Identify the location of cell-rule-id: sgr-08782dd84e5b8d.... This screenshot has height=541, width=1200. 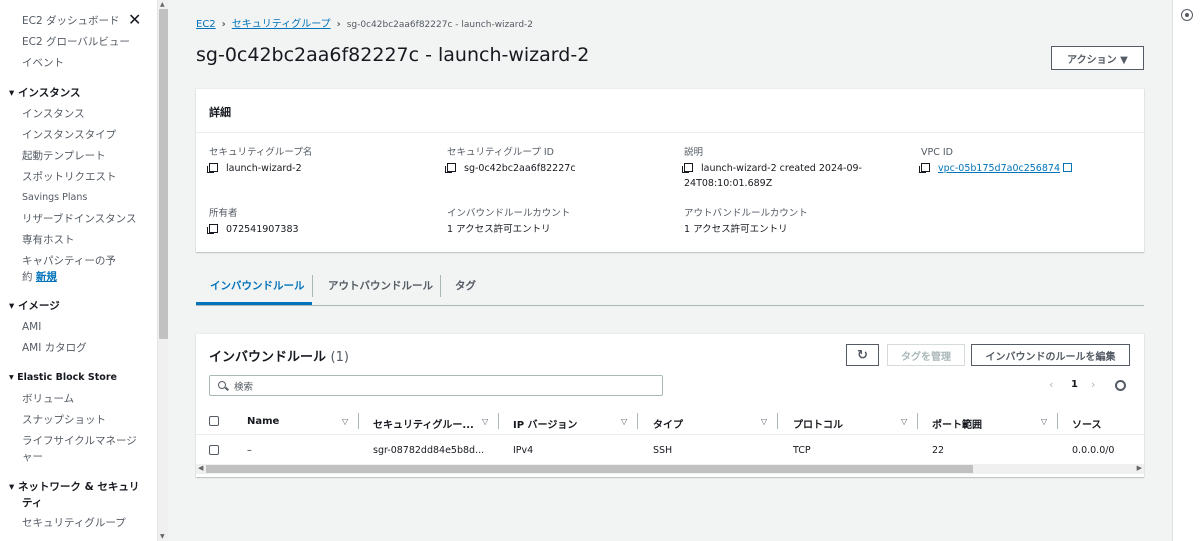
(429, 450).